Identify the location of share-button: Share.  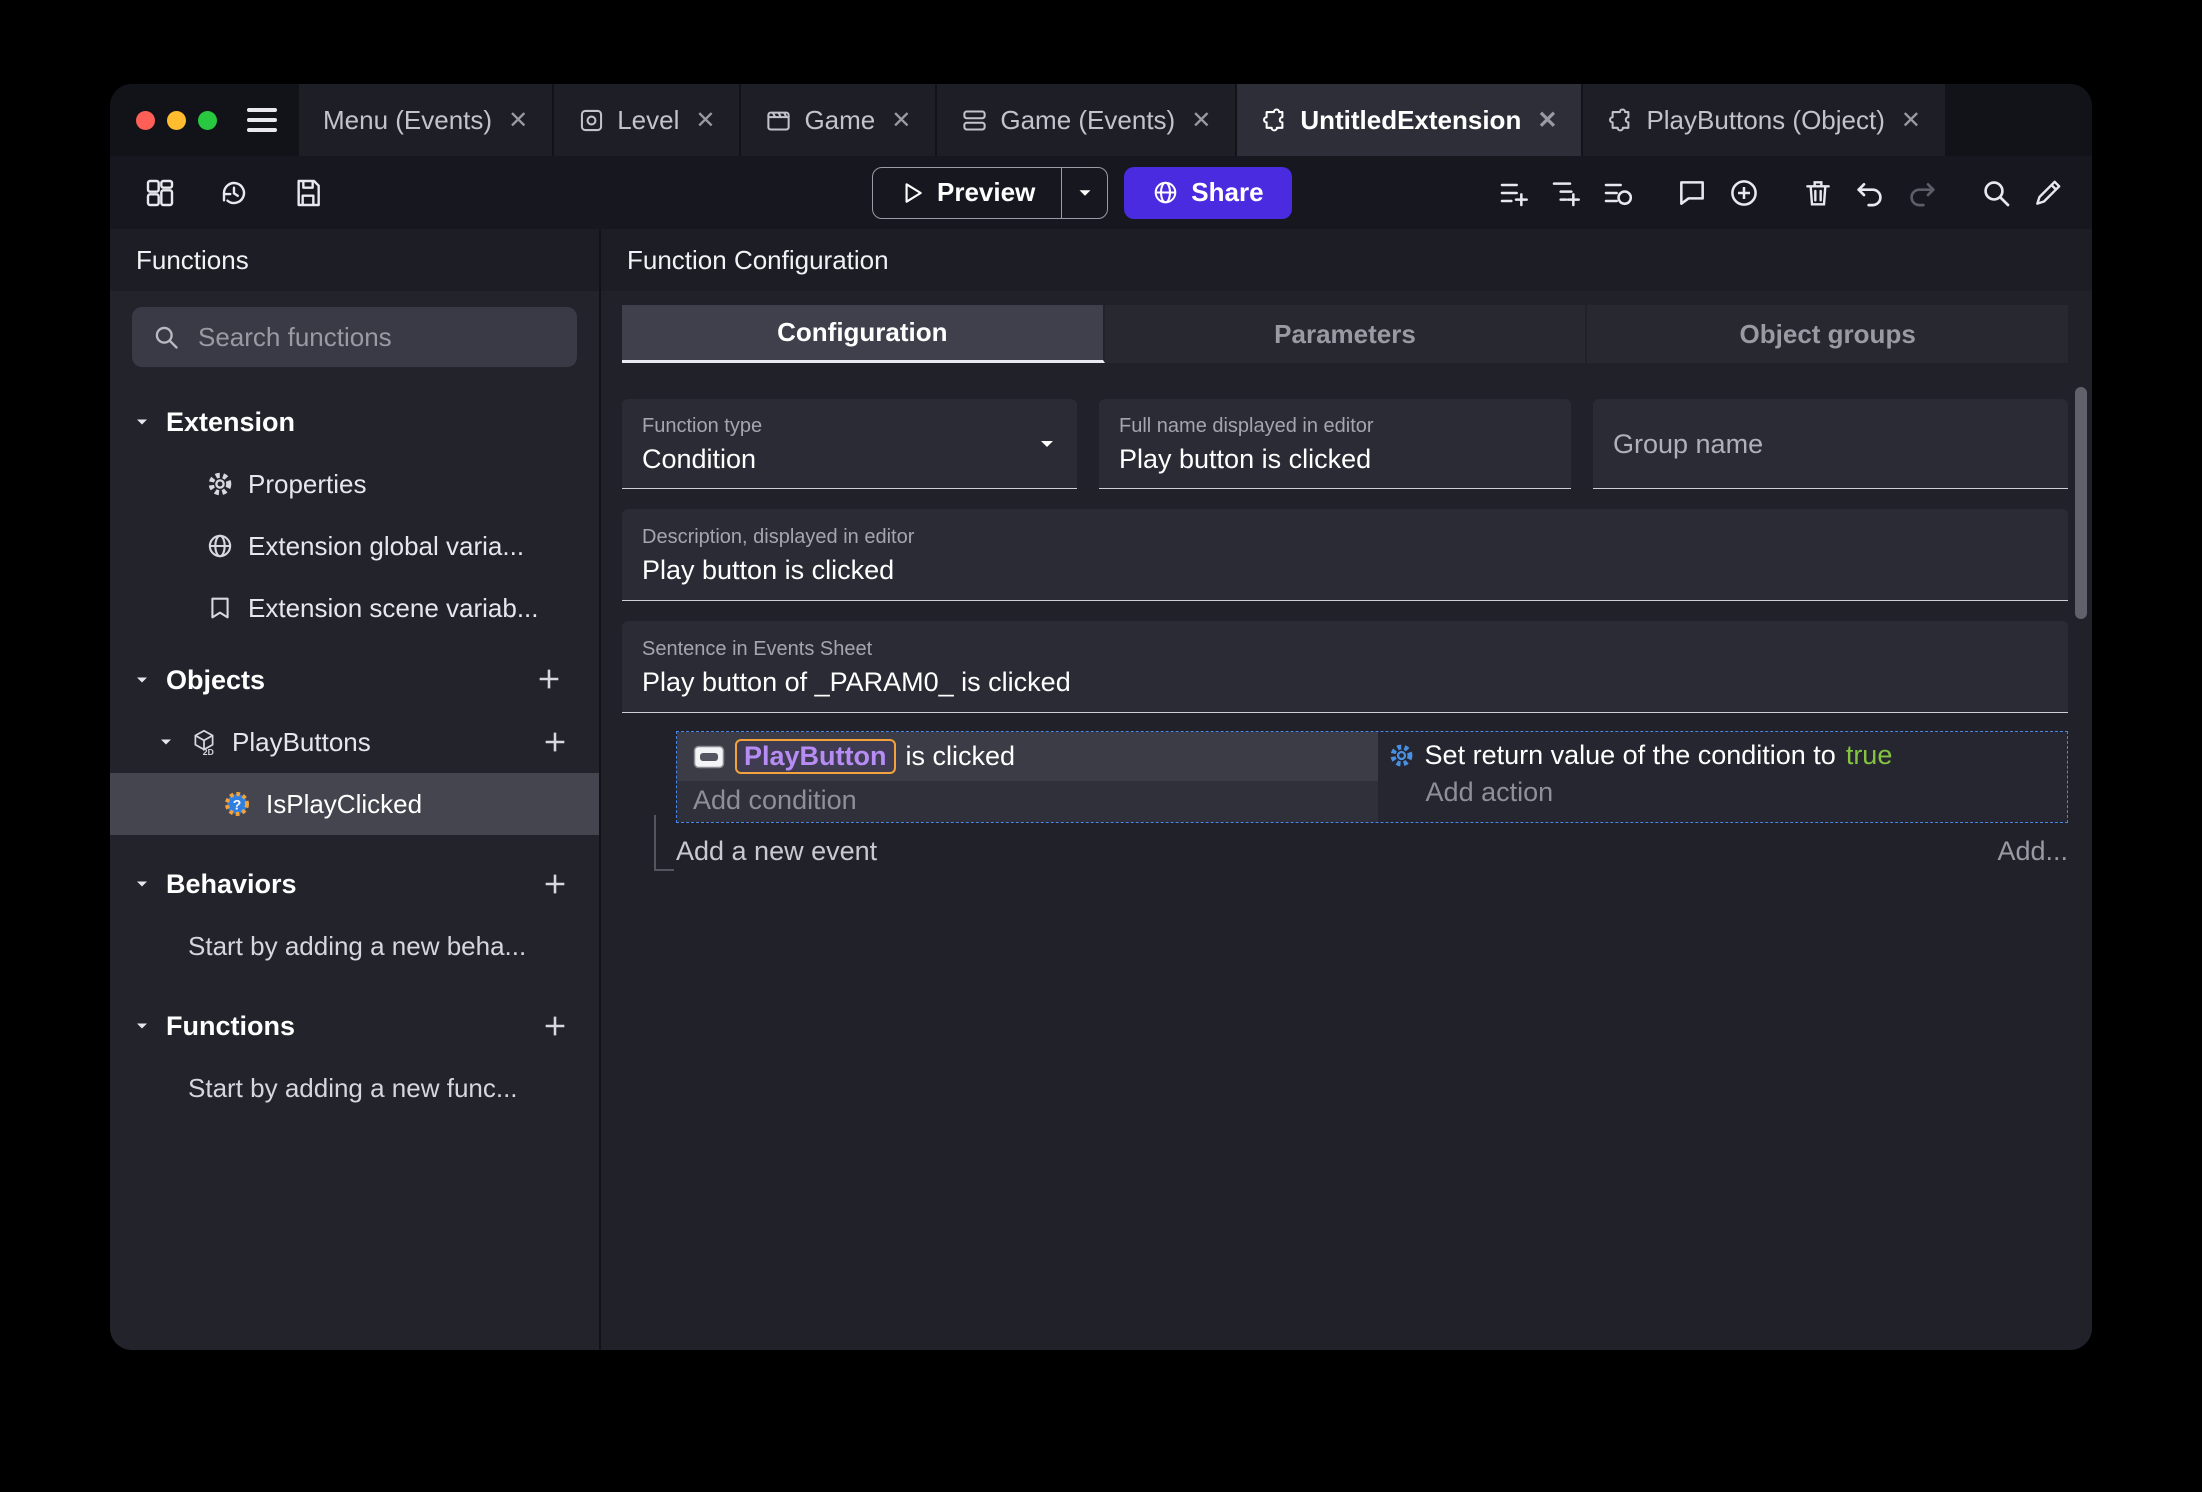
(1208, 192).